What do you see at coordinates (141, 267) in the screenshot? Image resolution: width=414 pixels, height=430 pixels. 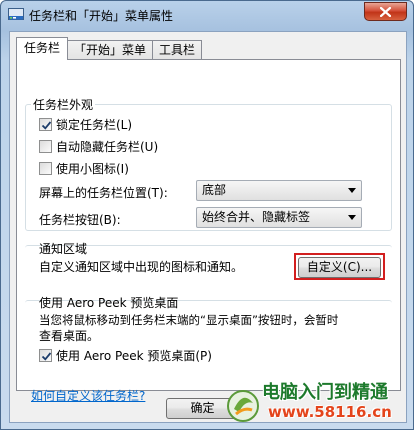 I see `notification-description: 自定义通知区域中出现的图标和通知。` at bounding box center [141, 267].